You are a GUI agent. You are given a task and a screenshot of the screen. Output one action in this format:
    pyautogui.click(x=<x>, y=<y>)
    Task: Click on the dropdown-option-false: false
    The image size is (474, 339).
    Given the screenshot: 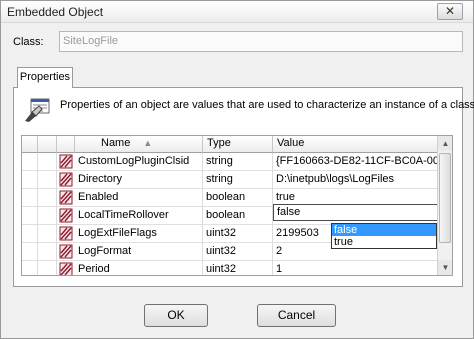 What is the action you would take?
    pyautogui.click(x=384, y=230)
    